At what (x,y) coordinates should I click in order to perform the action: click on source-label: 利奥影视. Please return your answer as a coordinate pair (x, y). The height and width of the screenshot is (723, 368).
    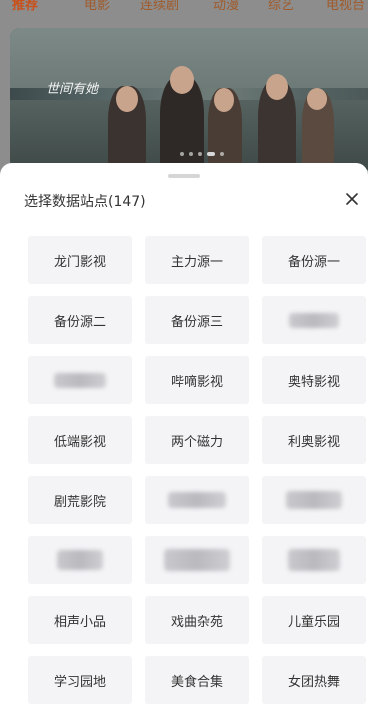
    Looking at the image, I should click on (313, 442).